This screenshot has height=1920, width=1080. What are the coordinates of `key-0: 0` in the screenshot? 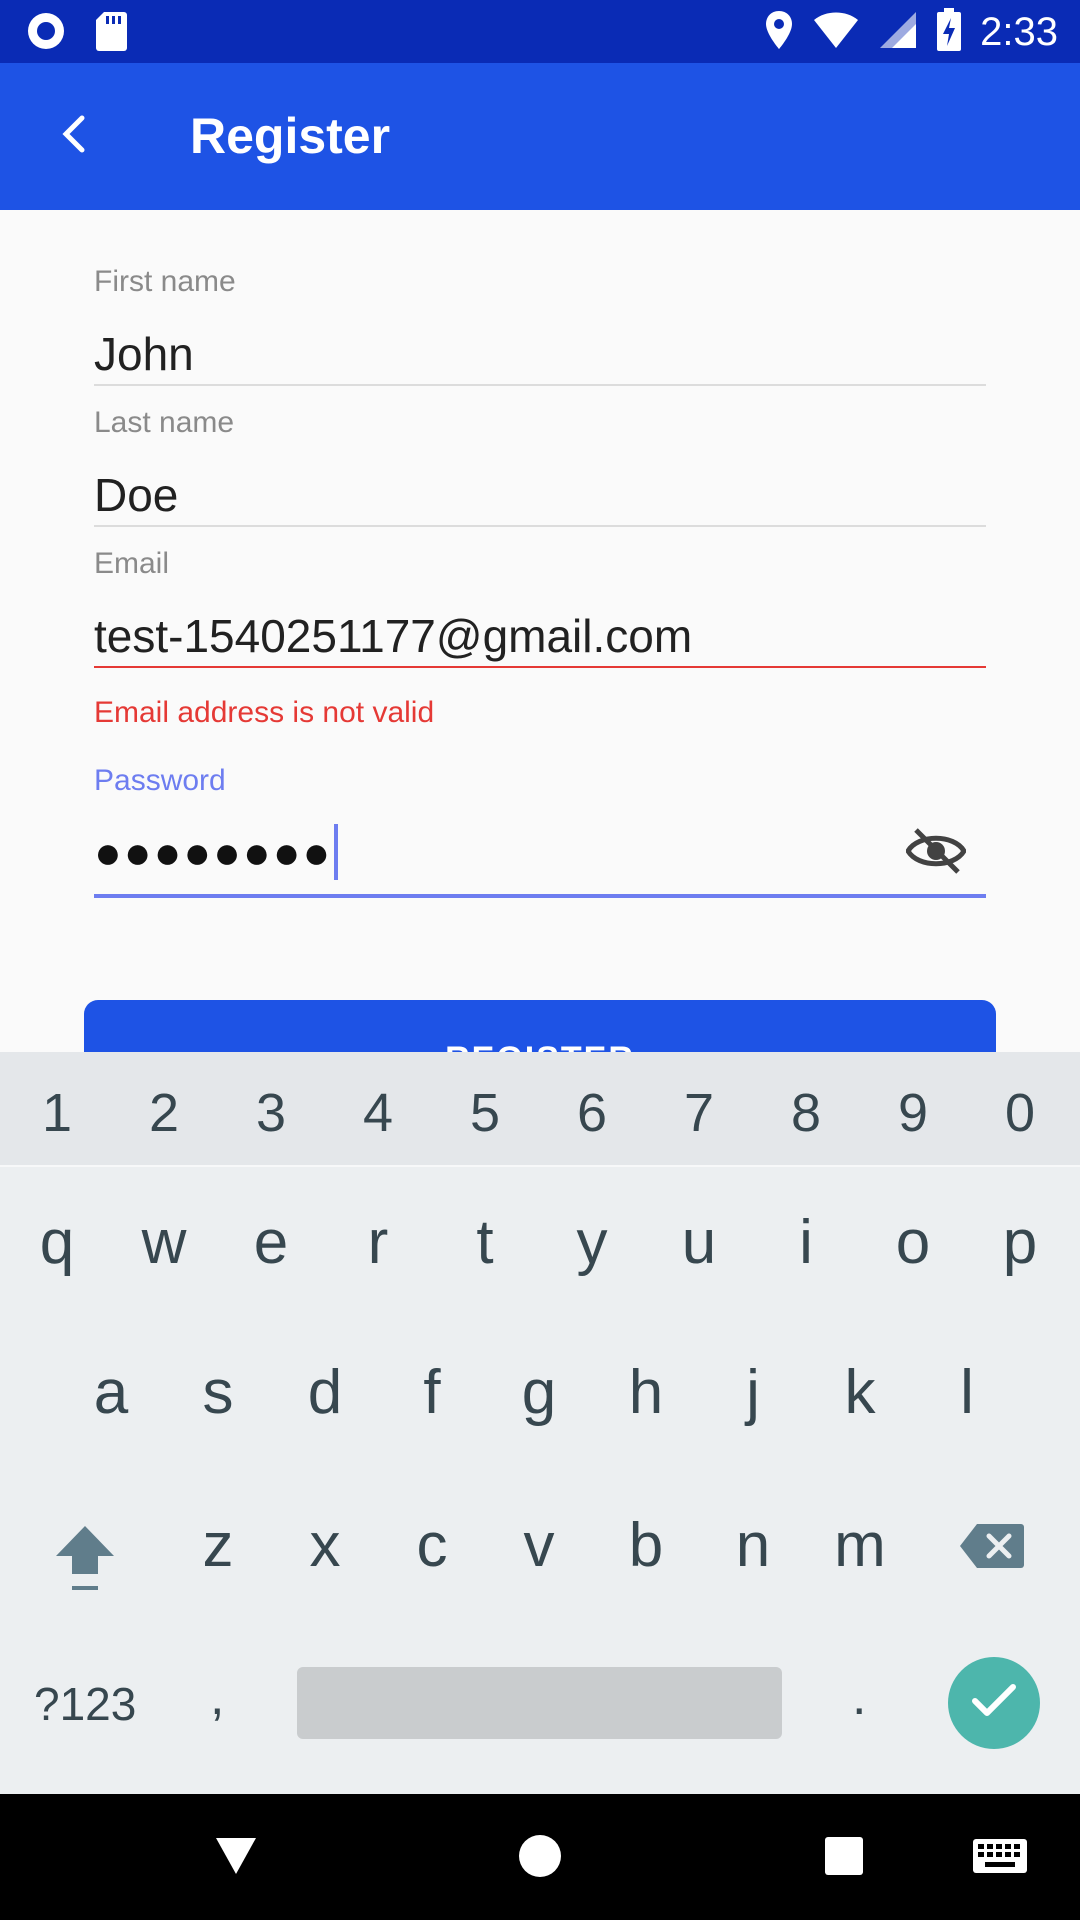 It's located at (1020, 1113).